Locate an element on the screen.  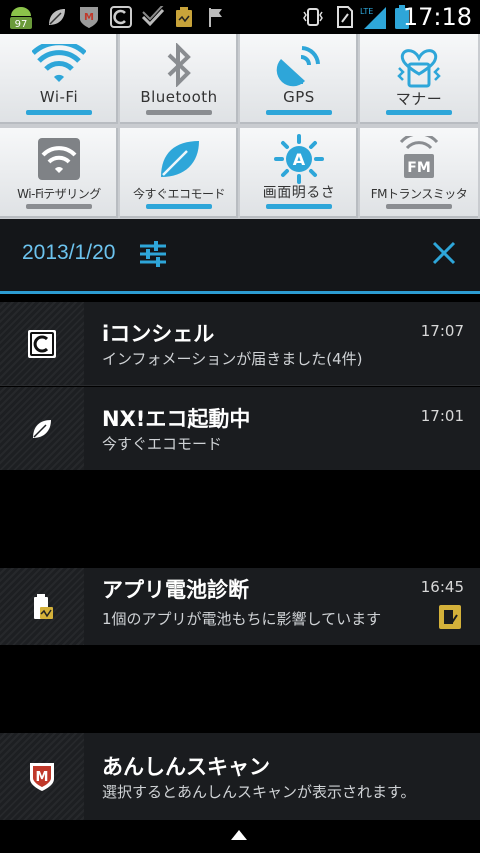
notification-time: 17:01 is located at coordinates (442, 416).